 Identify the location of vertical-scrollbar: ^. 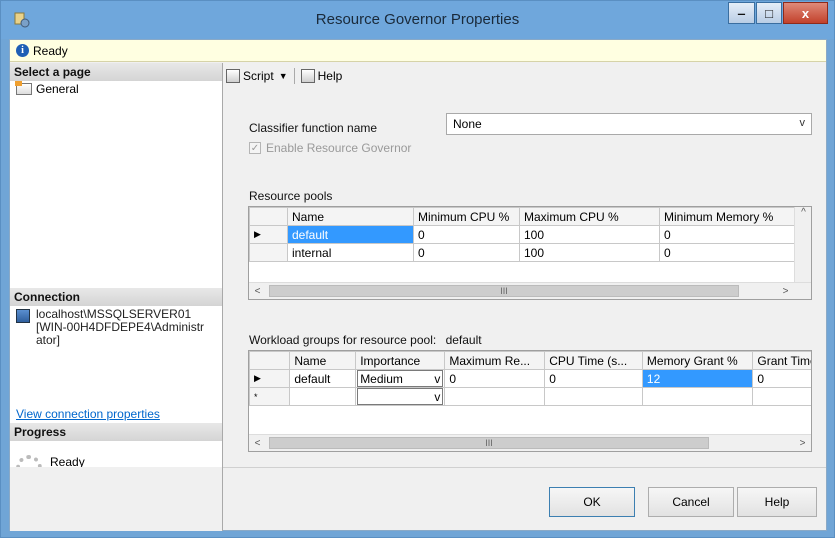
(802, 245).